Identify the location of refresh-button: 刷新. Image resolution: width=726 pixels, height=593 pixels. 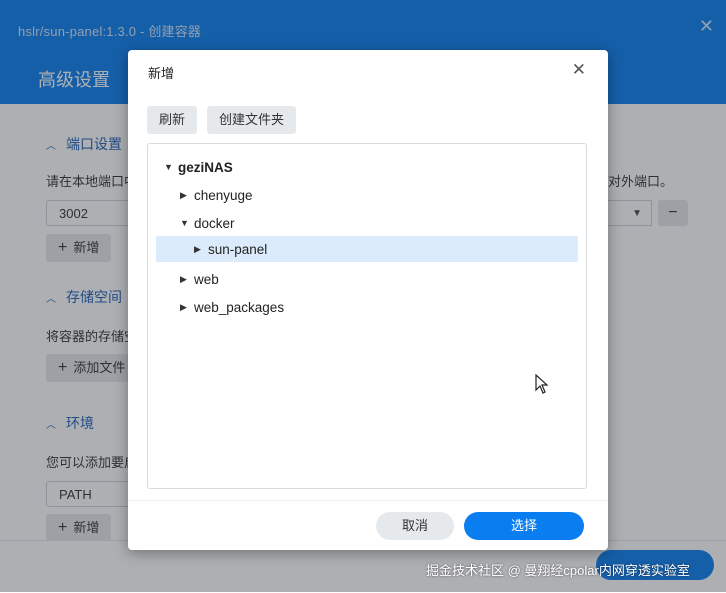
(172, 120).